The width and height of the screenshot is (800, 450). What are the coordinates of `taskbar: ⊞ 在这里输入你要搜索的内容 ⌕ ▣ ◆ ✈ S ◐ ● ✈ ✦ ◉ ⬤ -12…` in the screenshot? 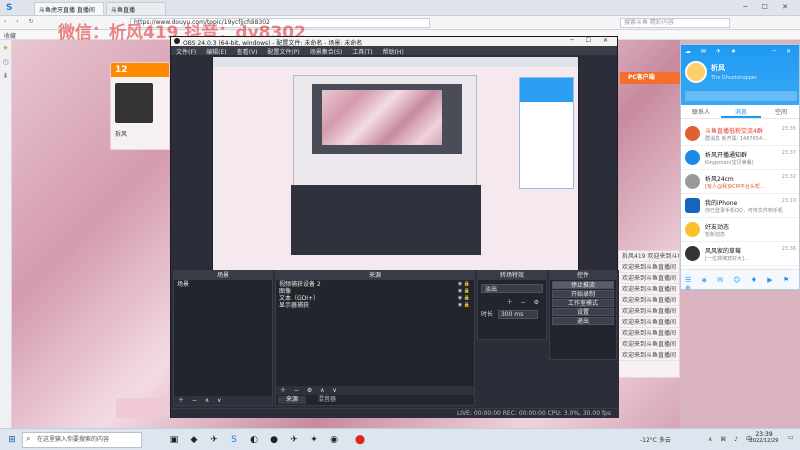 It's located at (400, 439).